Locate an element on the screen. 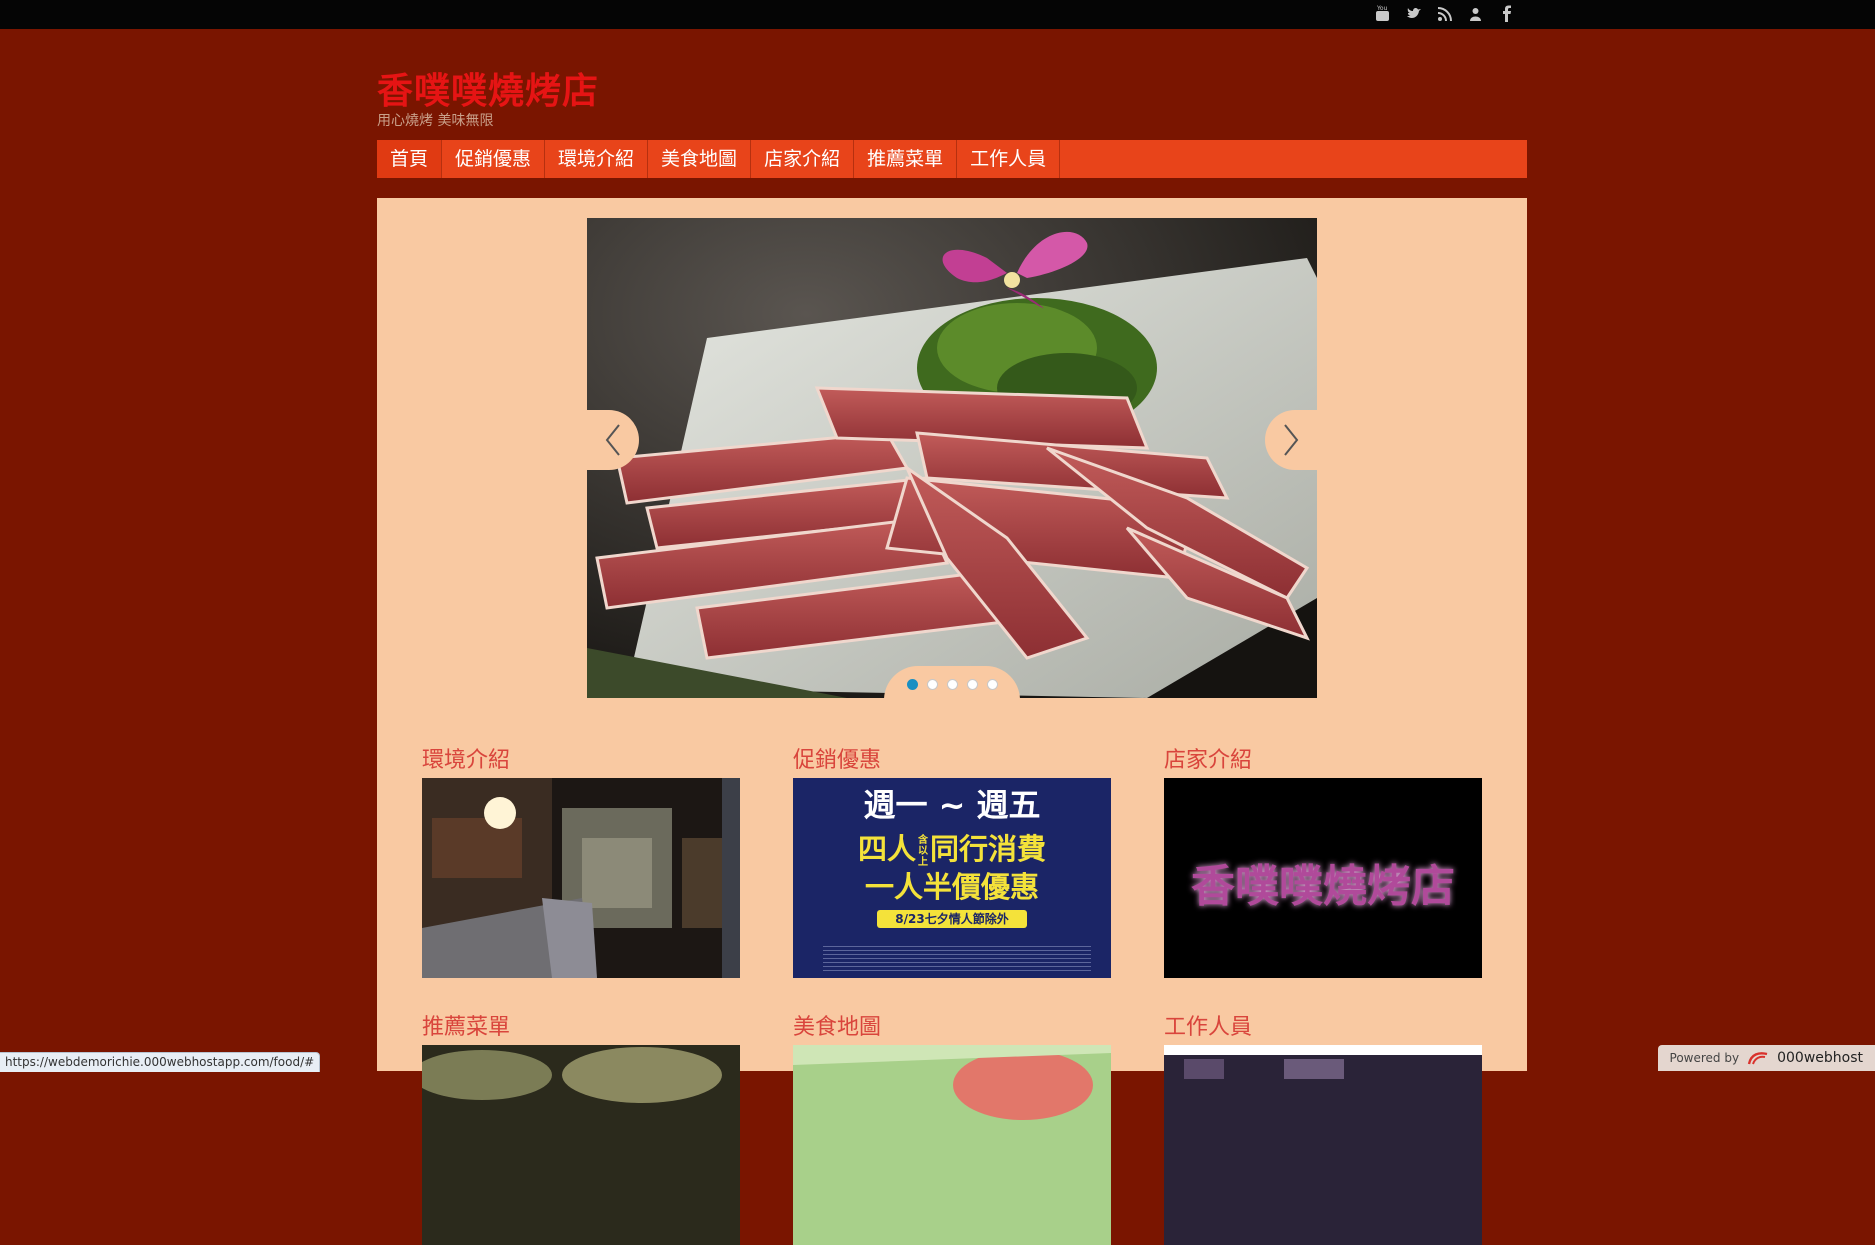  nav-item-about-store: 店家介紹 is located at coordinates (803, 159).